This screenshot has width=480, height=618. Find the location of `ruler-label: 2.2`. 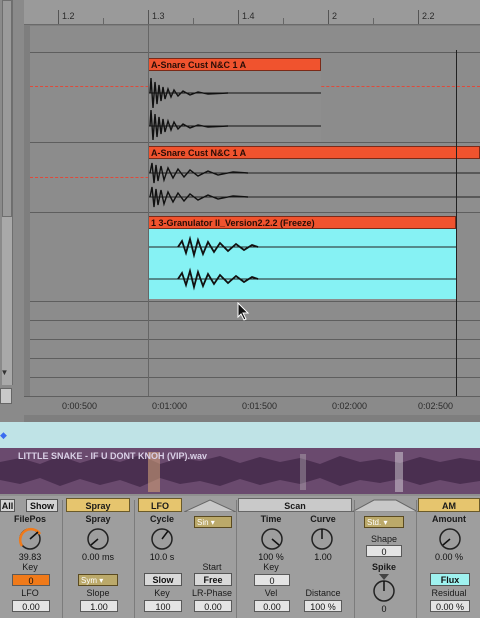

ruler-label: 2.2 is located at coordinates (428, 16).